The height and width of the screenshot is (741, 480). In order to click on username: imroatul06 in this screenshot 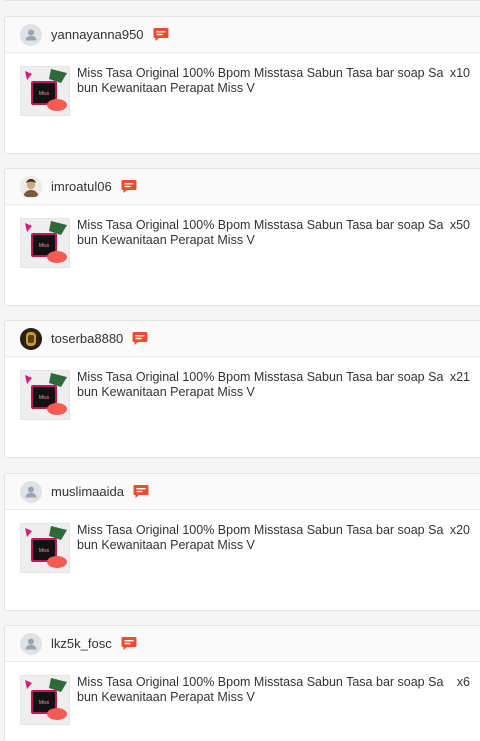, I will do `click(81, 186)`.